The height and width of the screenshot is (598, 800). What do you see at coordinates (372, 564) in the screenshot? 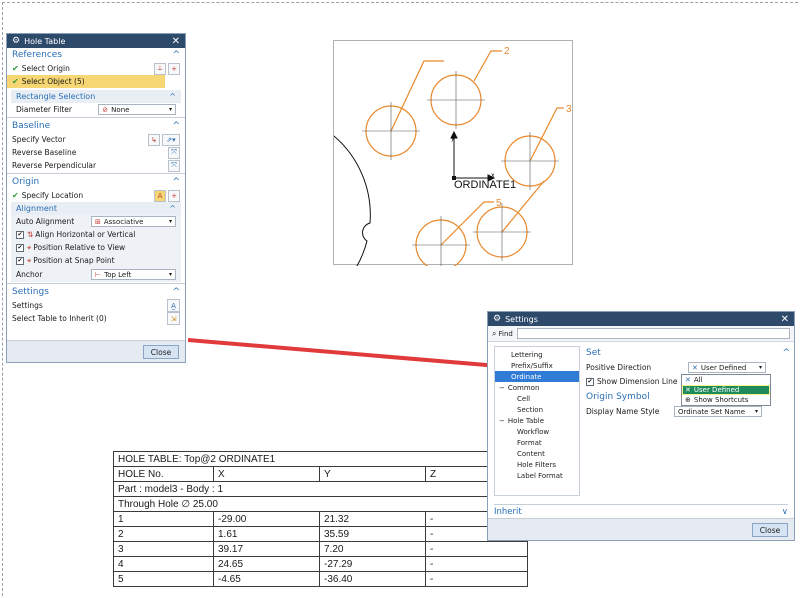
I see `cell: -27.29` at bounding box center [372, 564].